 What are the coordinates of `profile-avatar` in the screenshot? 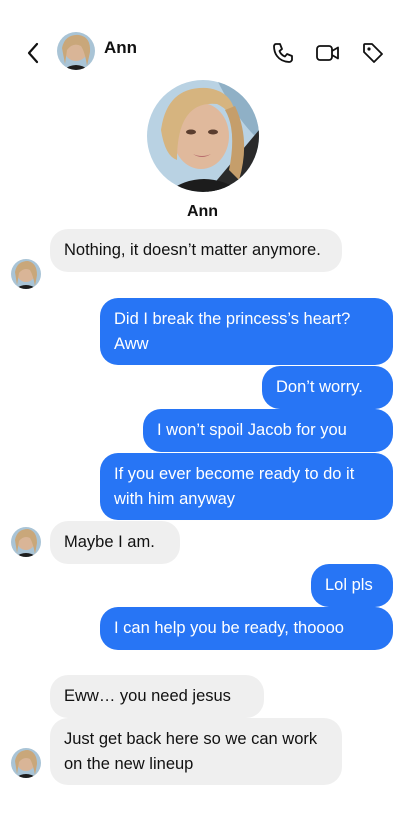 It's located at (203, 136).